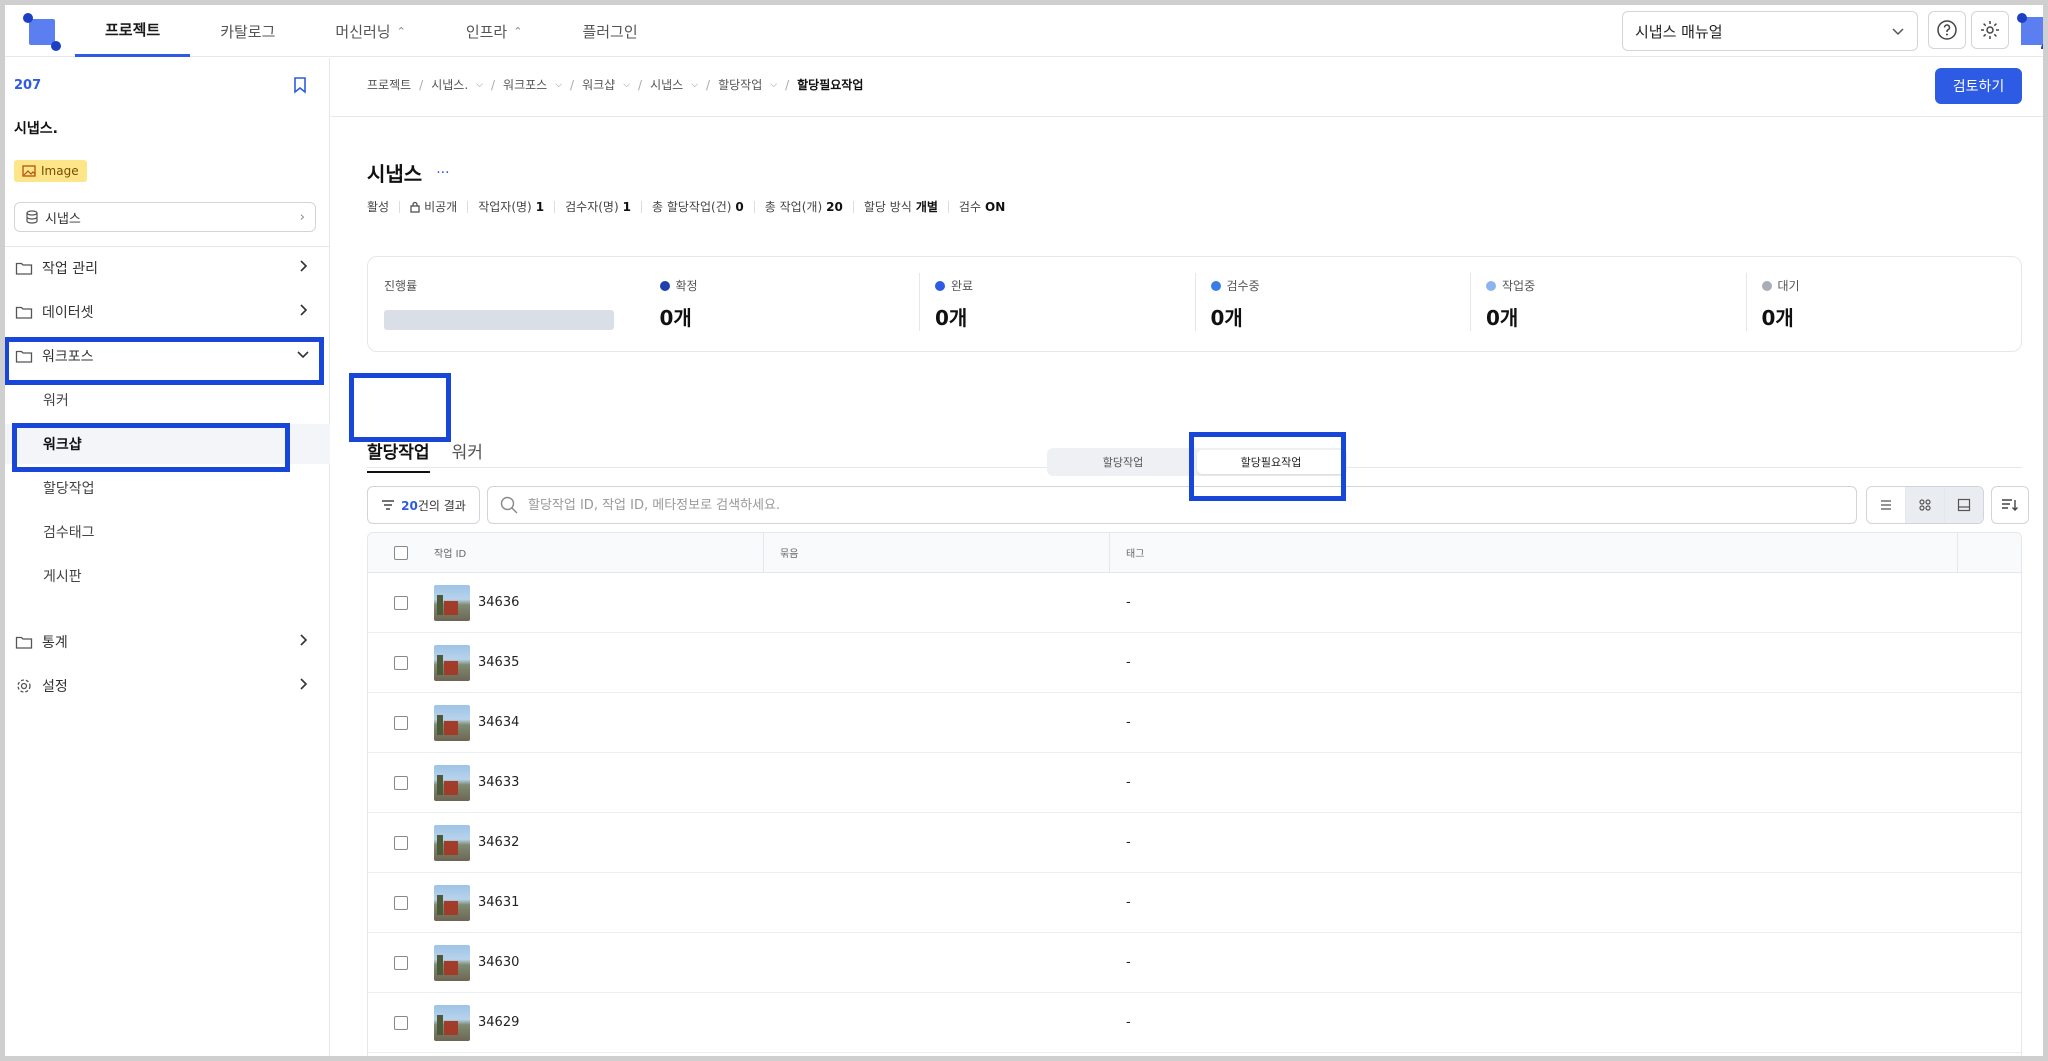  I want to click on header-group: 묶음, so click(937, 552).